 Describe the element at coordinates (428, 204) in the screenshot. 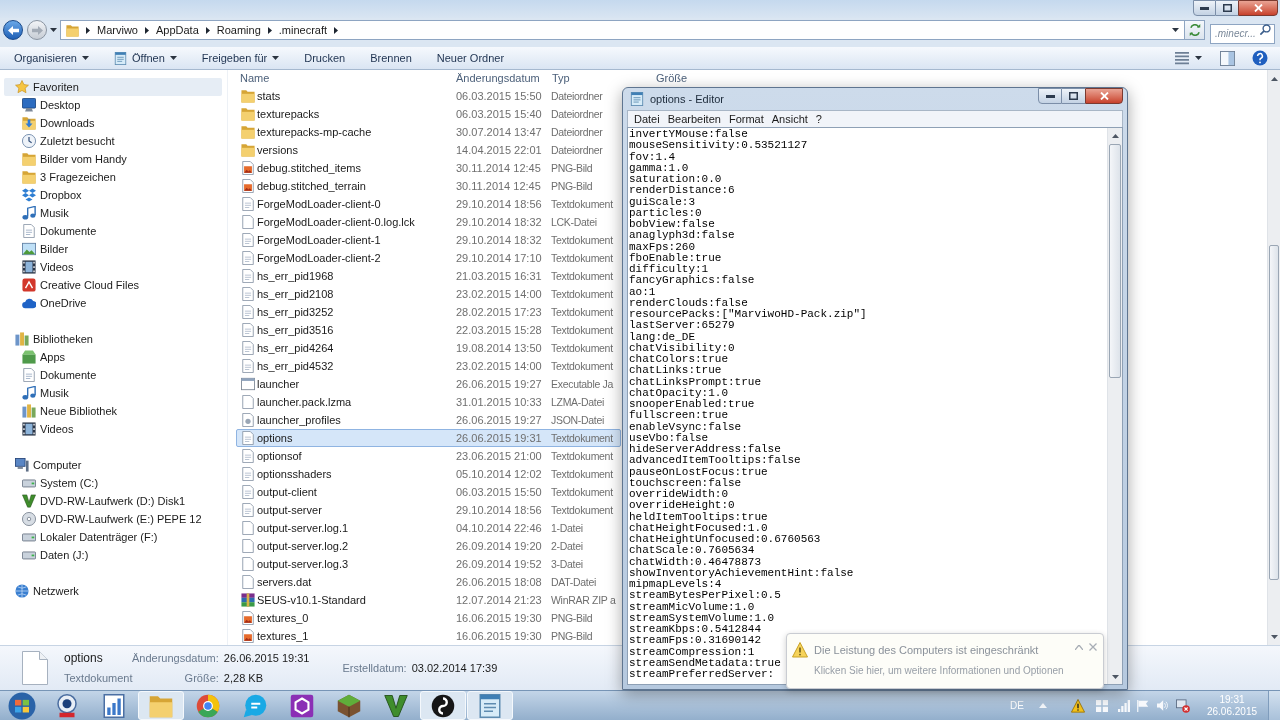

I see `file-row: ForgeModLoader-client-0 29.10.2014 18:56 Textdokument` at that location.